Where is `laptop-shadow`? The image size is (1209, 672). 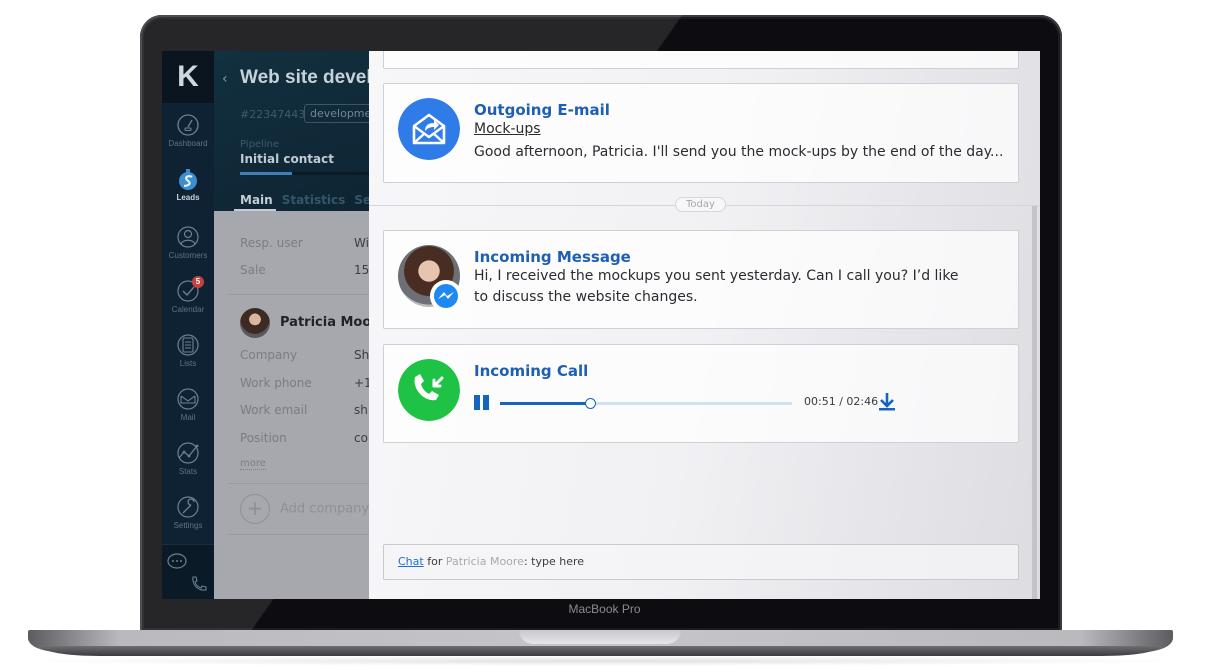
laptop-shadow is located at coordinates (604, 661).